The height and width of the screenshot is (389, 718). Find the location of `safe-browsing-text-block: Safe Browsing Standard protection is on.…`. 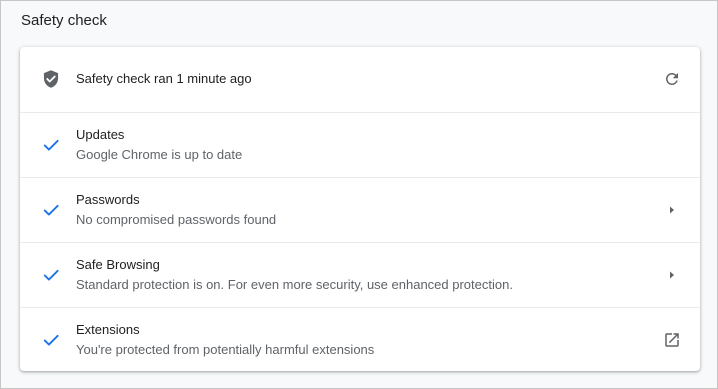

safe-browsing-text-block: Safe Browsing Standard protection is on.… is located at coordinates (358, 275).